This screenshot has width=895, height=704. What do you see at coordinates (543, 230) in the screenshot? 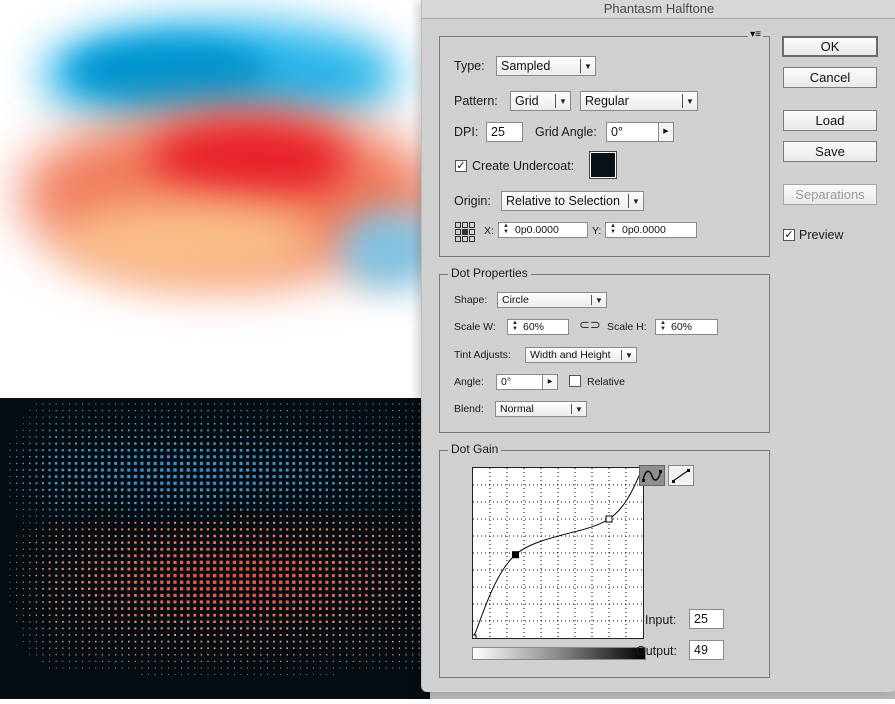
I see `x-input: ▲ ▼ 0p0.0000` at bounding box center [543, 230].